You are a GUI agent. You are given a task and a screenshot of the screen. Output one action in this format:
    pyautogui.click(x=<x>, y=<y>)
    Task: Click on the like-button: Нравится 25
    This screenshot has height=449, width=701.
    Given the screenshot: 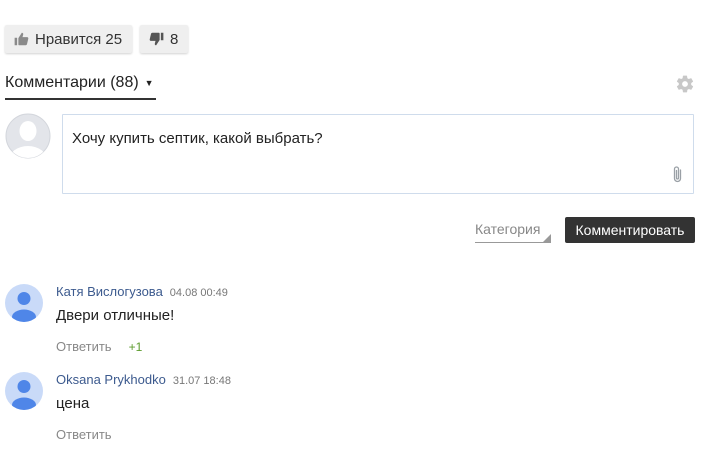 What is the action you would take?
    pyautogui.click(x=69, y=39)
    